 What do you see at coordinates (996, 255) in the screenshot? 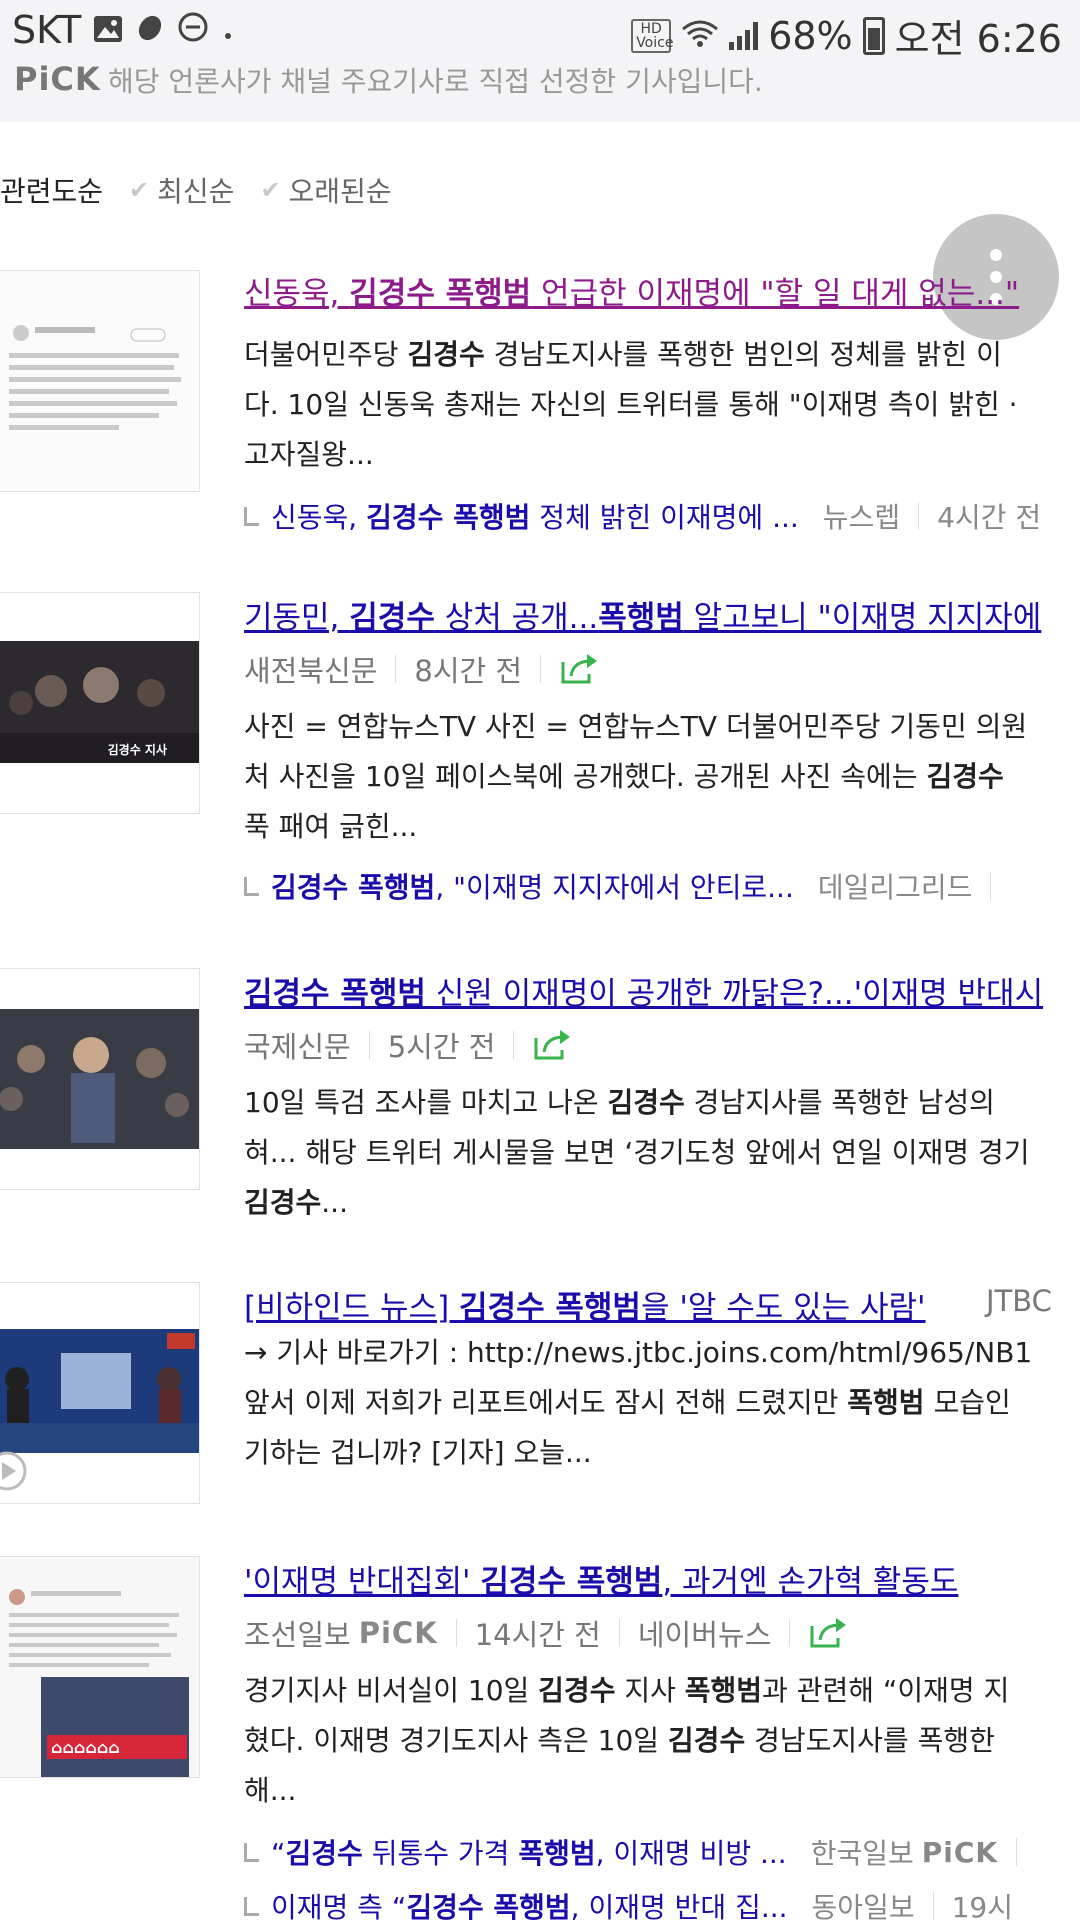
I see `more-dots-icon` at bounding box center [996, 255].